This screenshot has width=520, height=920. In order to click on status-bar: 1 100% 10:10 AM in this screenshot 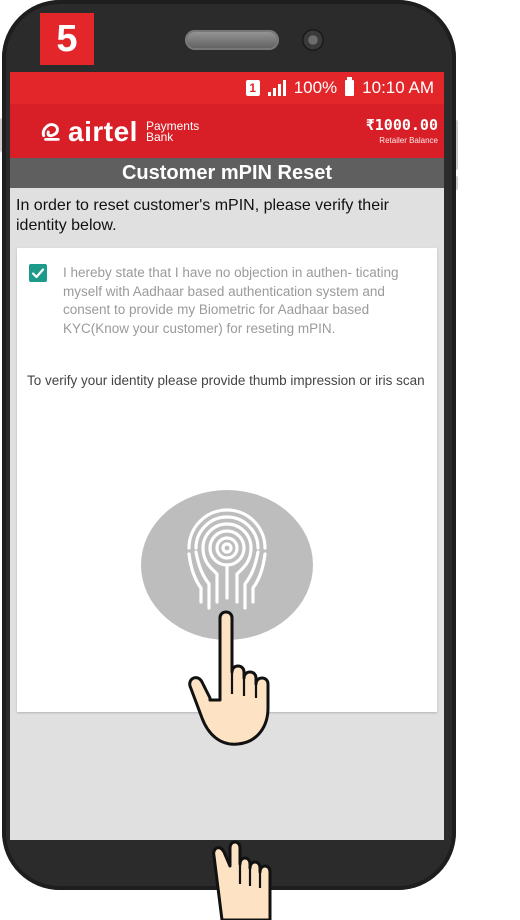, I will do `click(227, 88)`.